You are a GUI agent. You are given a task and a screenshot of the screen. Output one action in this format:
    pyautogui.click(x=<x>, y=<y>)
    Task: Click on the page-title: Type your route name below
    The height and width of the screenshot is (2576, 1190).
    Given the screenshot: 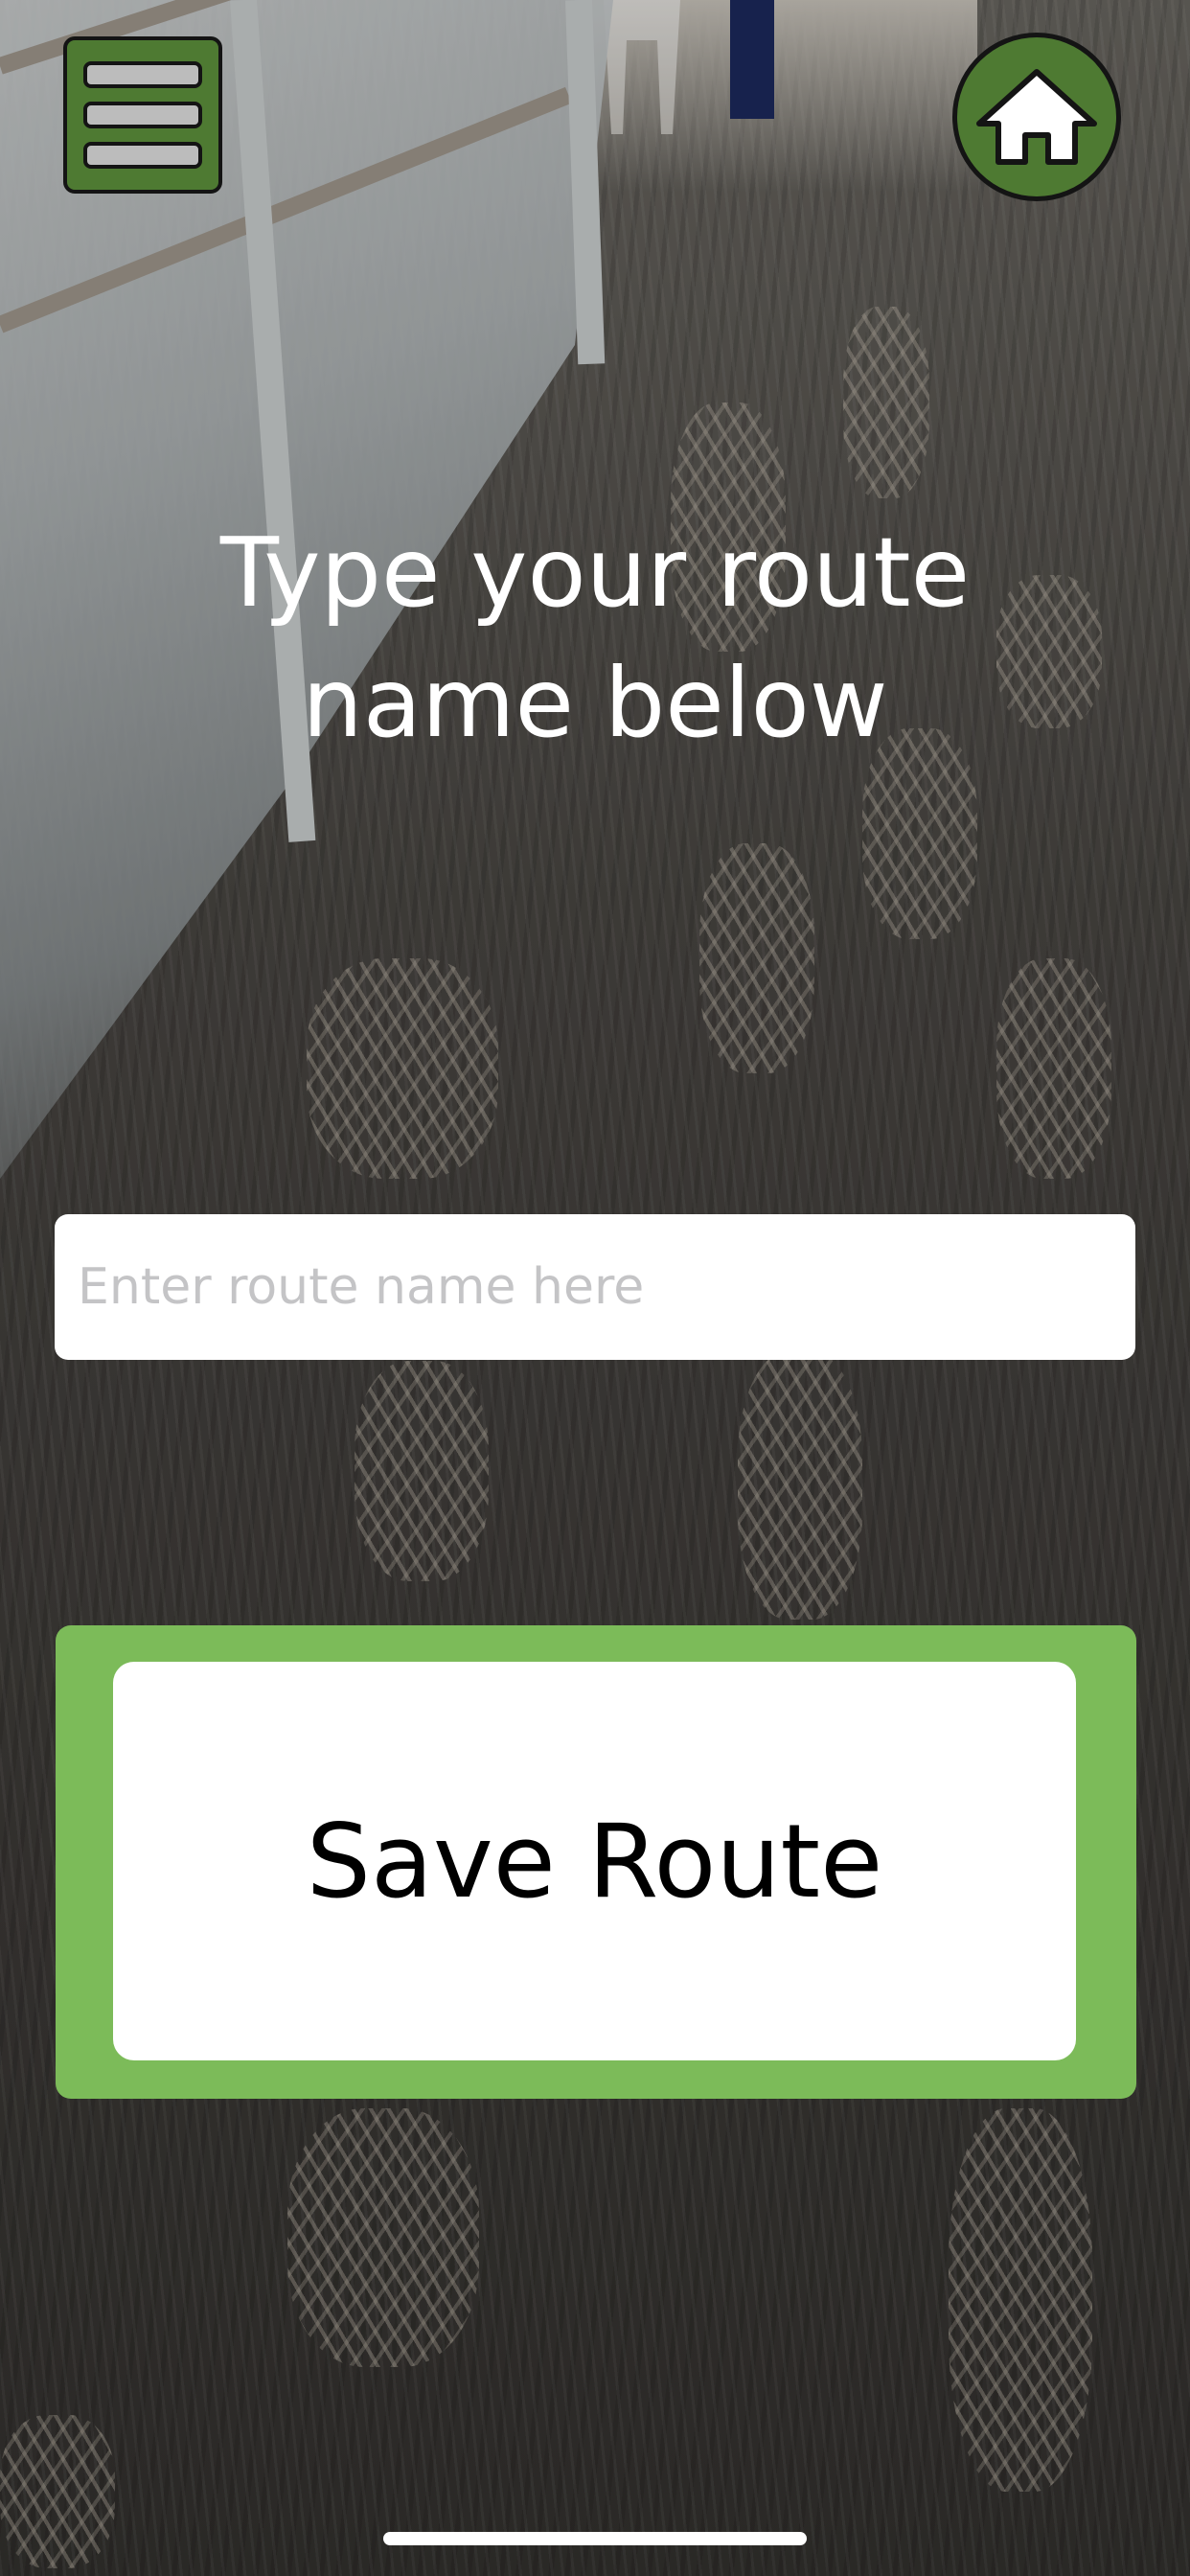 What is the action you would take?
    pyautogui.click(x=595, y=638)
    